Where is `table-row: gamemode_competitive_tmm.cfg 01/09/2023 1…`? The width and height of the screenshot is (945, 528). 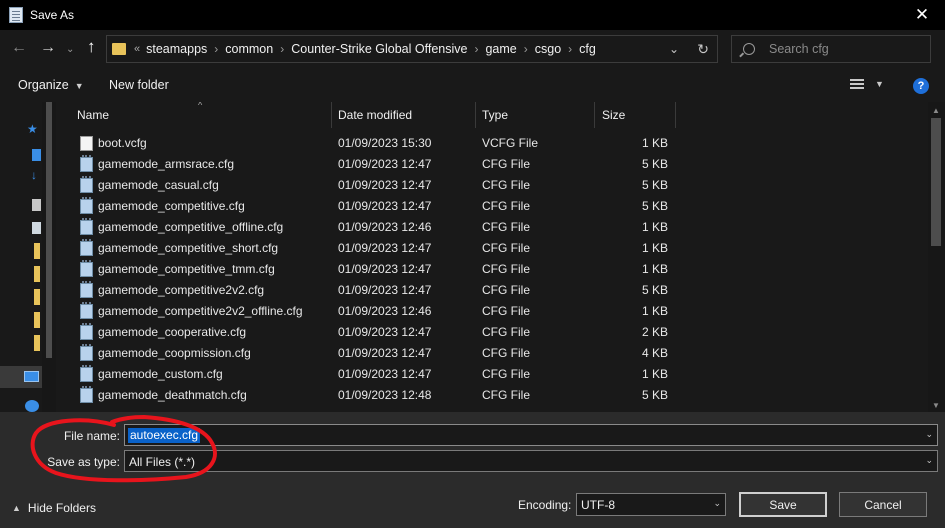 table-row: gamemode_competitive_tmm.cfg 01/09/2023 1… is located at coordinates (493, 269).